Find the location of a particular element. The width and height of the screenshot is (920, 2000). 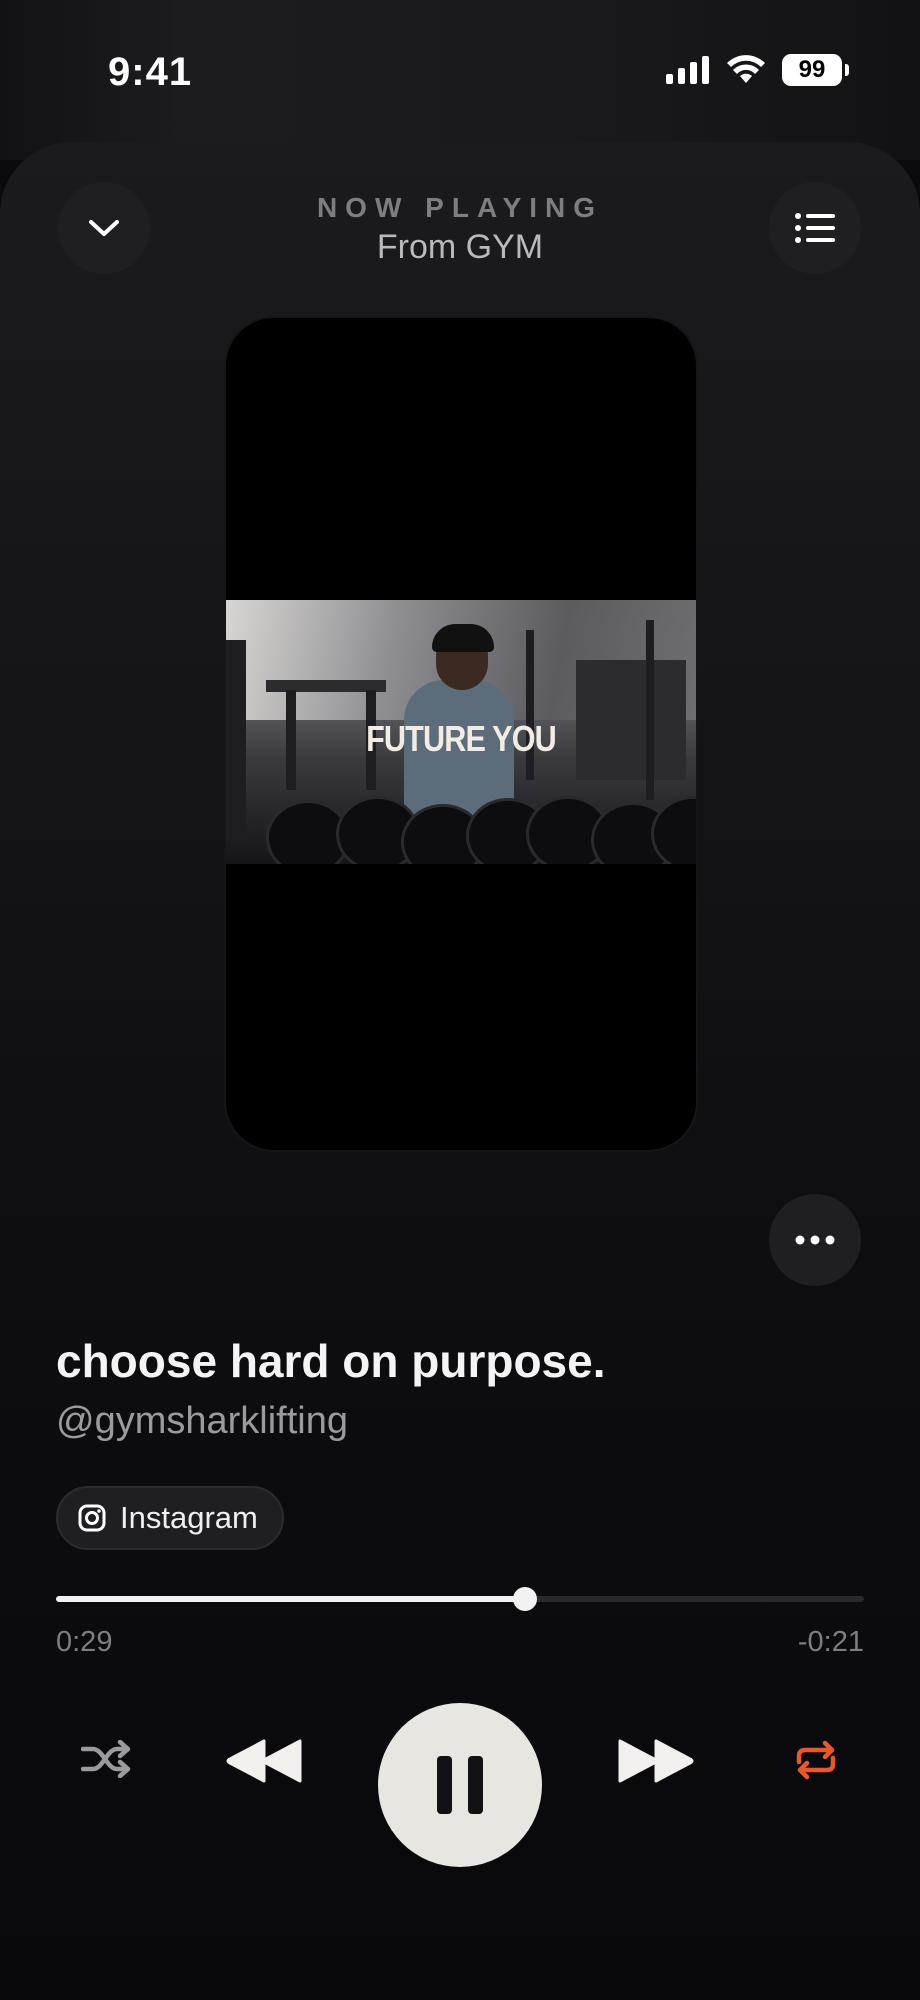

status-icons: 99 is located at coordinates (757, 70).